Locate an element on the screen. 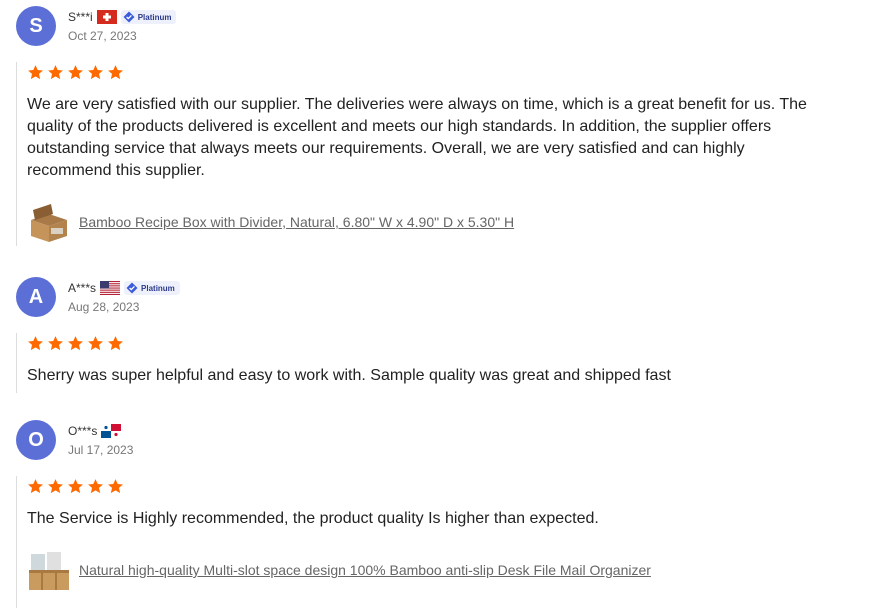  reviewer-name: A***s is located at coordinates (82, 288).